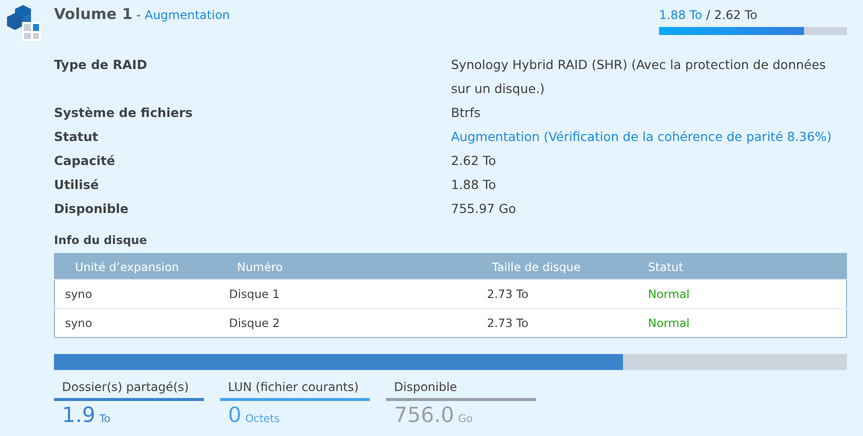 The width and height of the screenshot is (863, 436). I want to click on table-cell: Disque 1, so click(254, 294).